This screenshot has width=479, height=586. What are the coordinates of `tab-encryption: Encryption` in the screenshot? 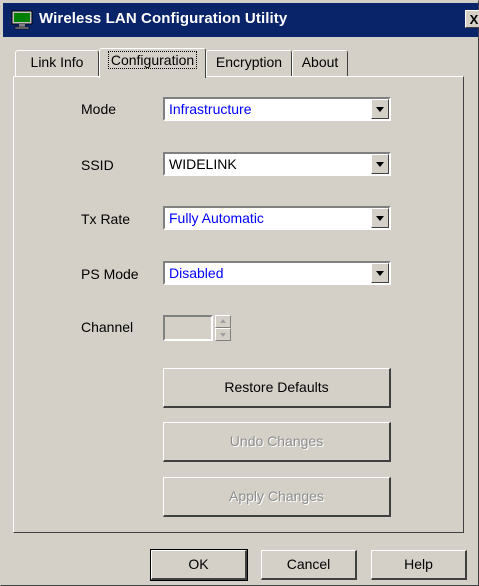 It's located at (249, 63).